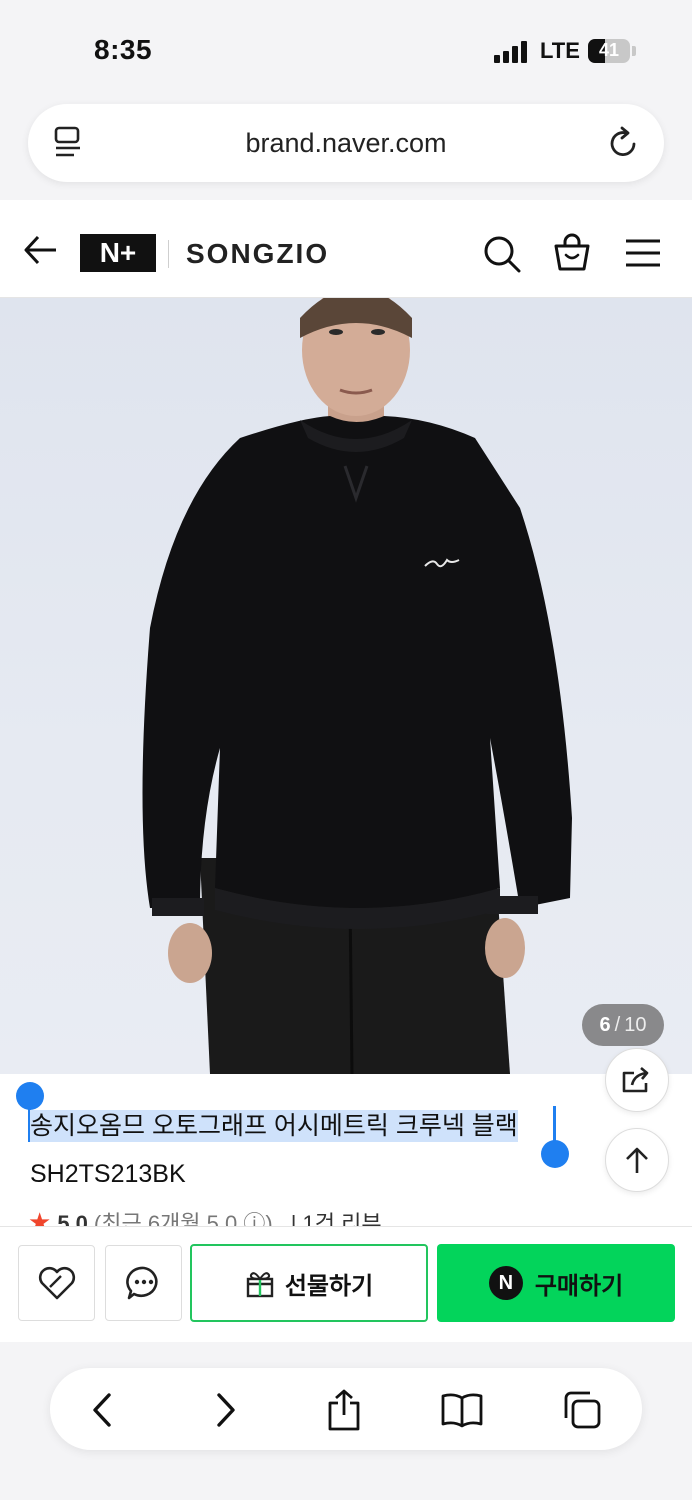 Image resolution: width=692 pixels, height=1500 pixels. I want to click on safari-back-button, so click(102, 1410).